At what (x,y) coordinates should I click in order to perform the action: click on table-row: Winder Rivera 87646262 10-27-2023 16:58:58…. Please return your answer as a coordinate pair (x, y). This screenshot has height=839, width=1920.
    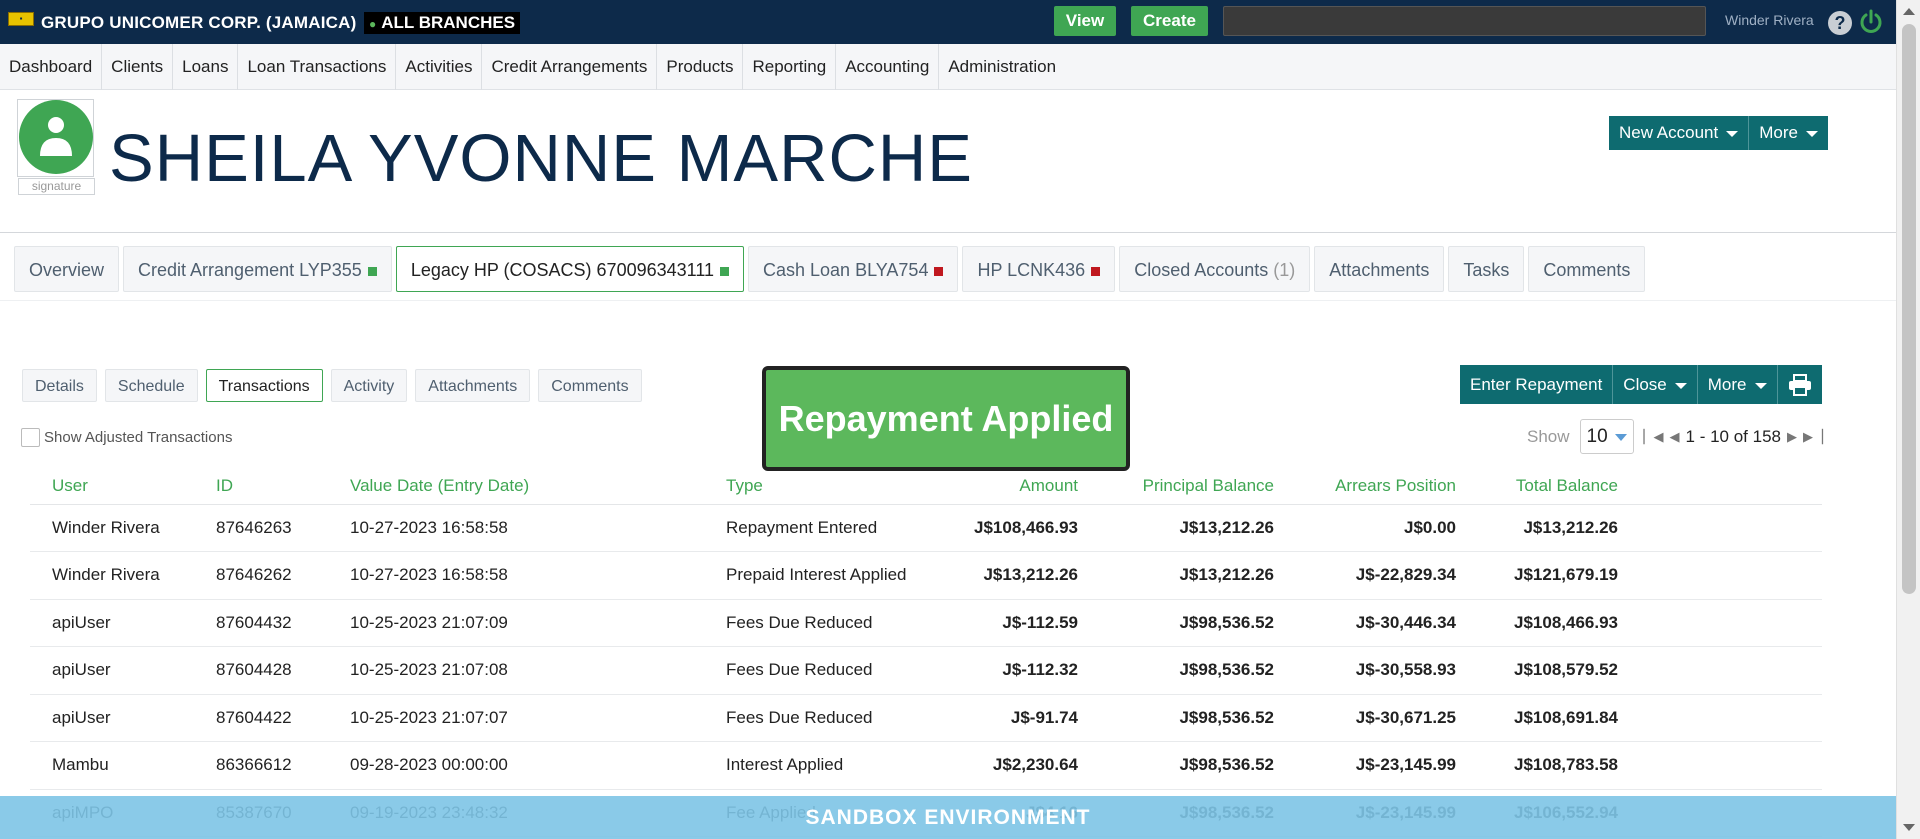
    Looking at the image, I should click on (926, 575).